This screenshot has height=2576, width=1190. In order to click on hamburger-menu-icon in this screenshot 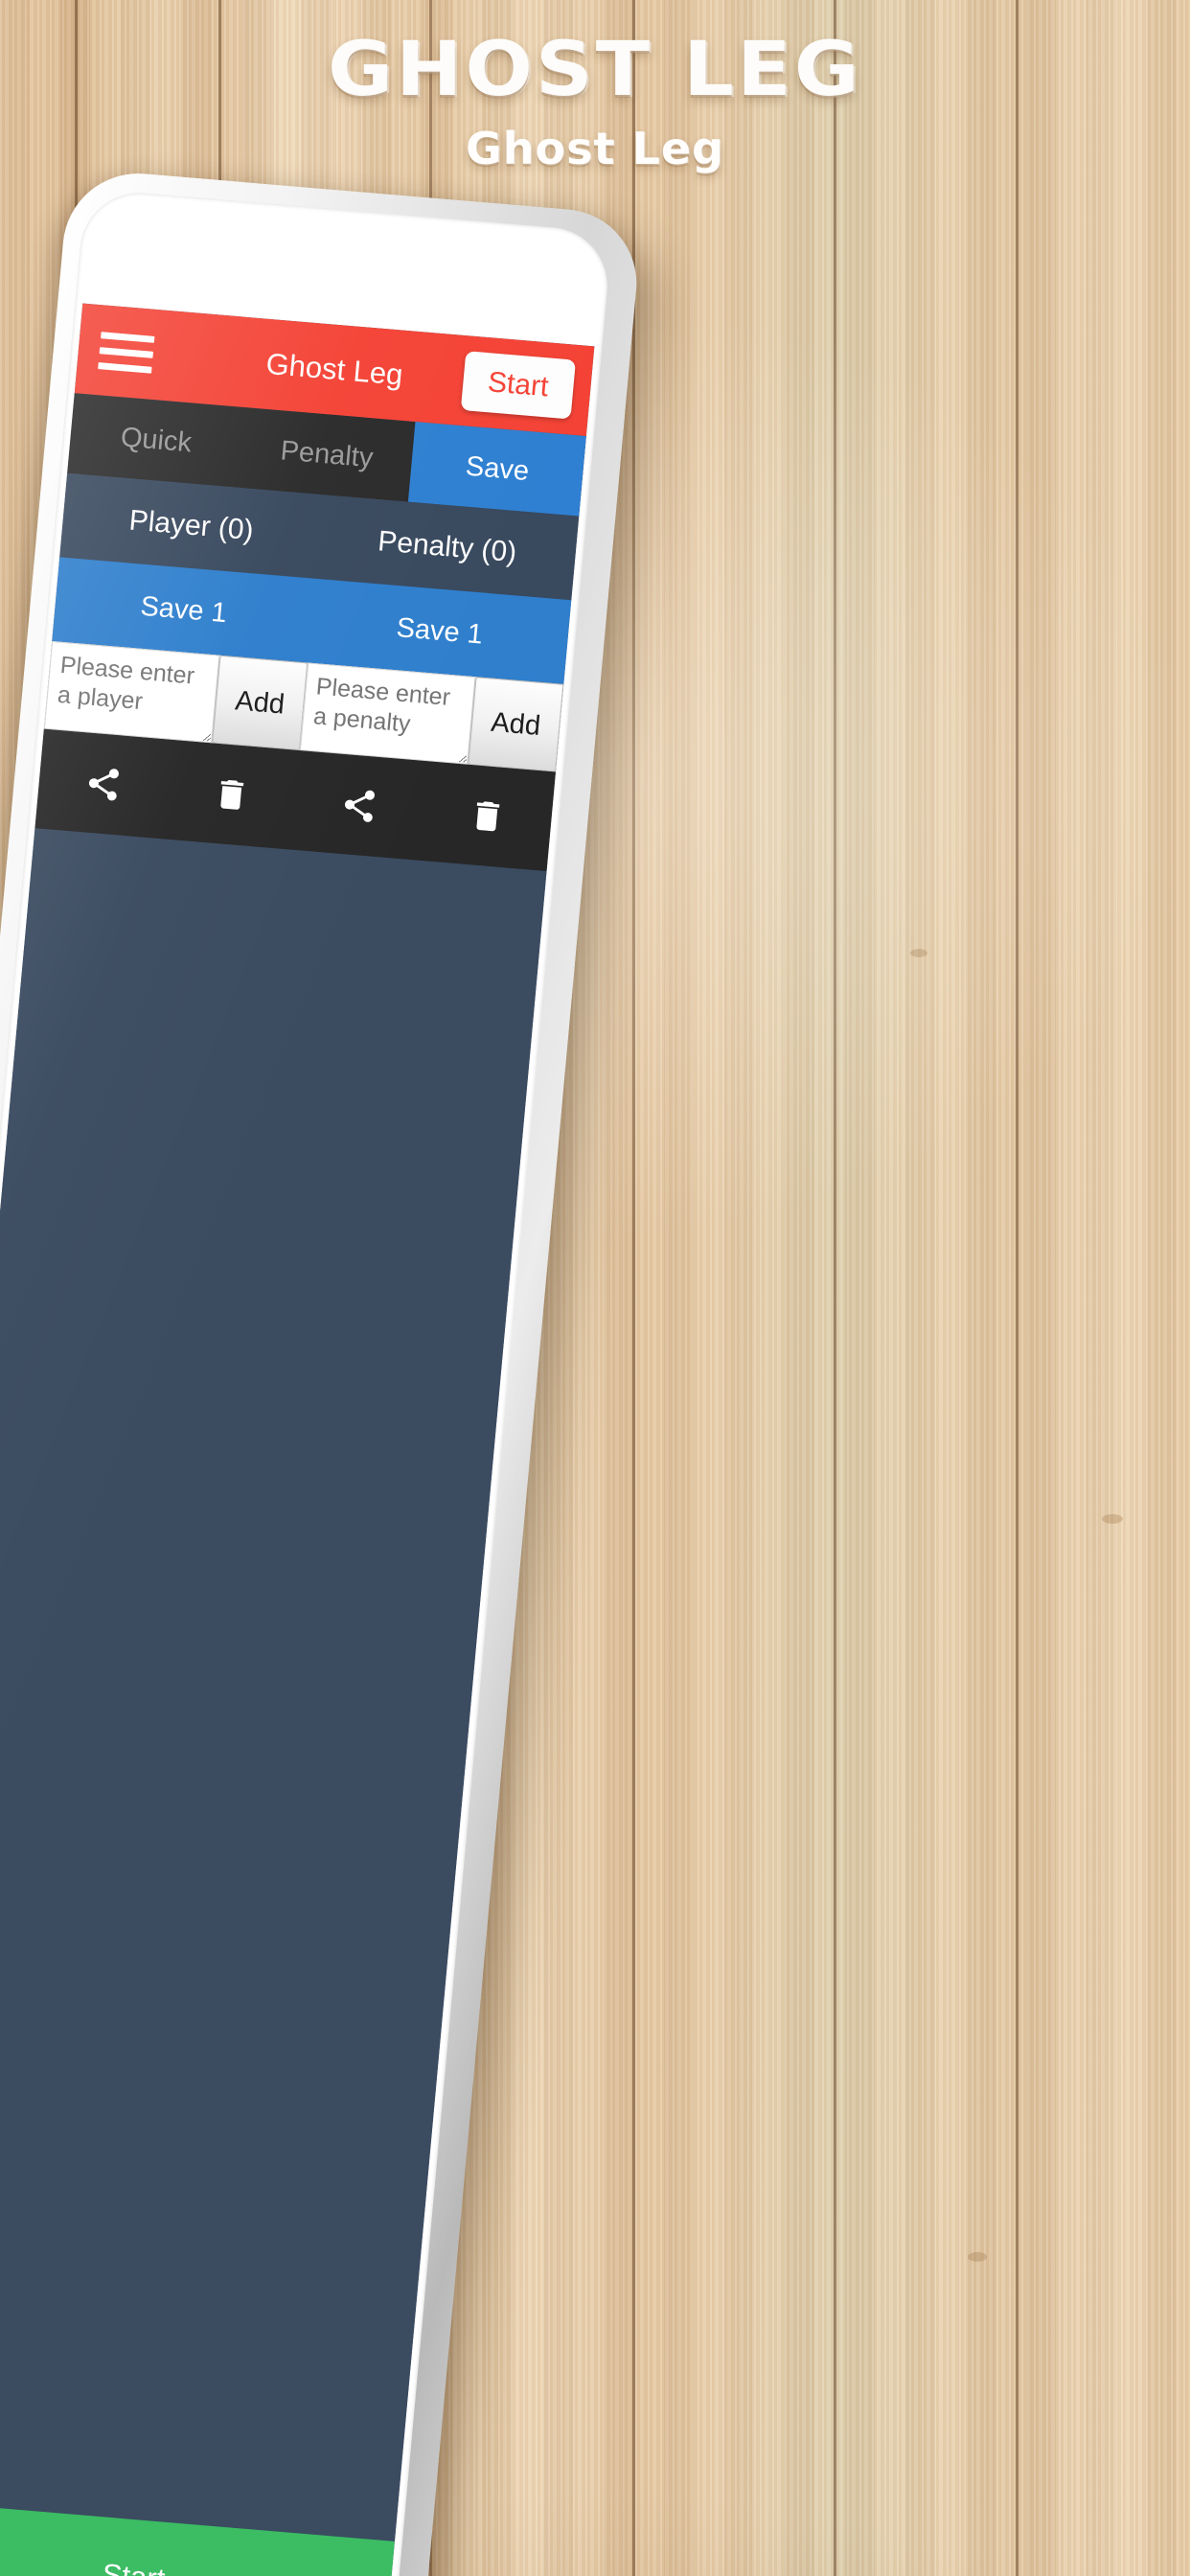, I will do `click(126, 351)`.